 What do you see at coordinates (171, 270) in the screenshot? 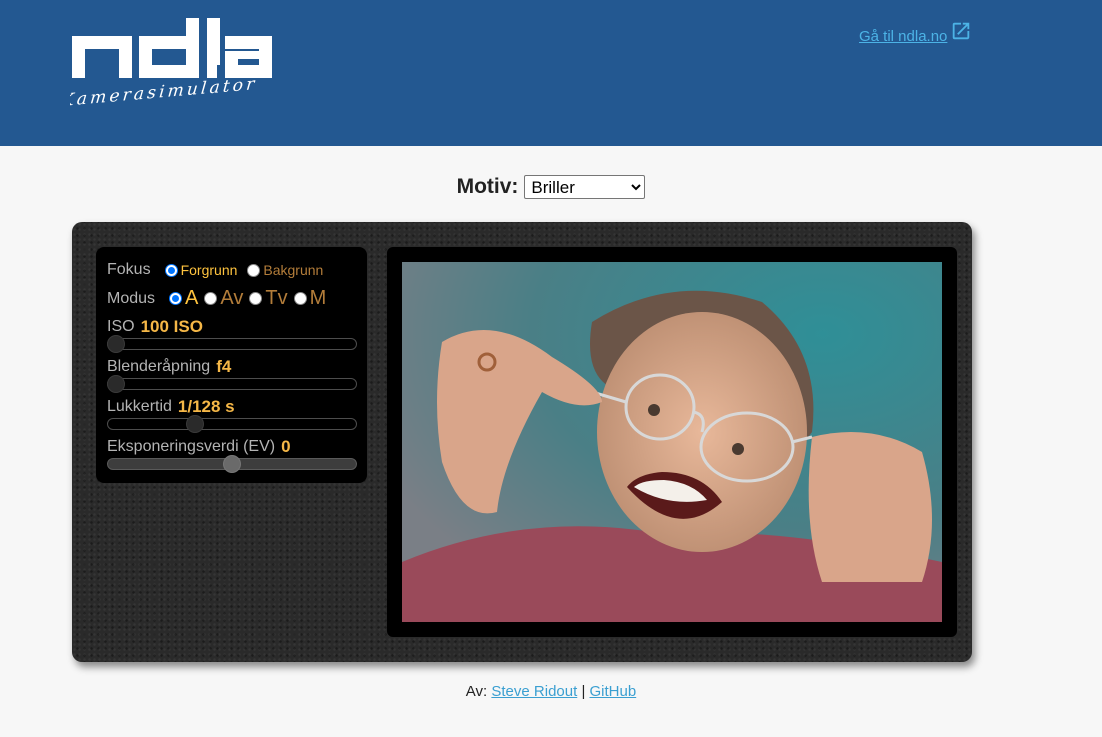
I see `focus-forgrunn-radio` at bounding box center [171, 270].